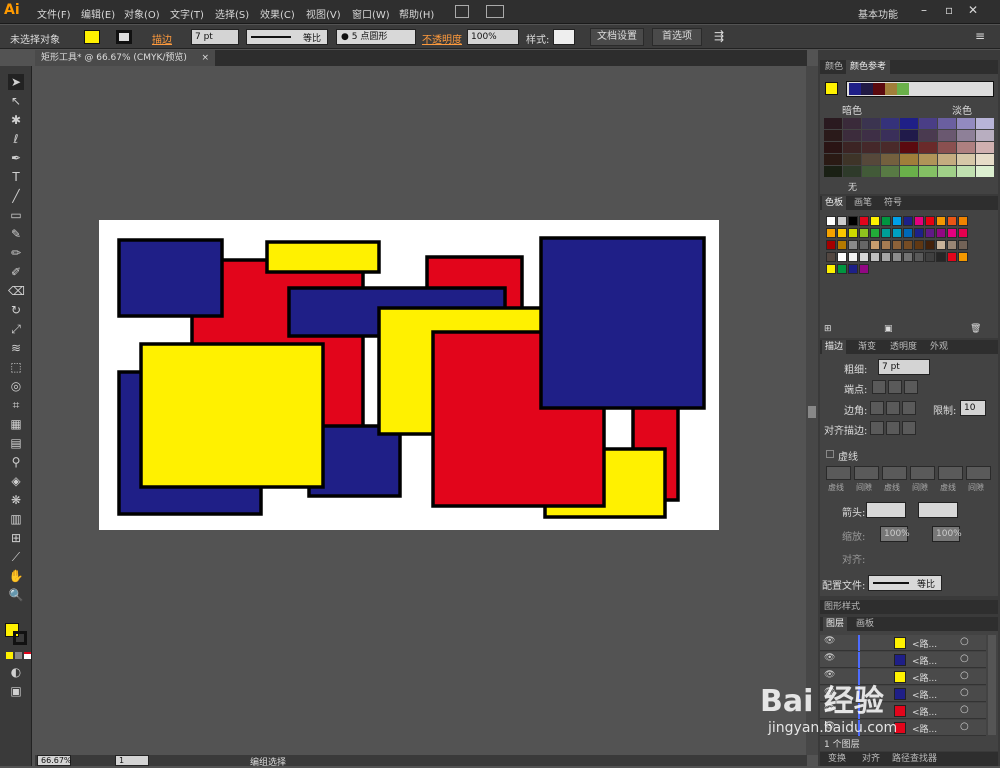 The width and height of the screenshot is (1000, 768). Describe the element at coordinates (16, 481) in the screenshot. I see `blend-tool-icon: ◈` at that location.